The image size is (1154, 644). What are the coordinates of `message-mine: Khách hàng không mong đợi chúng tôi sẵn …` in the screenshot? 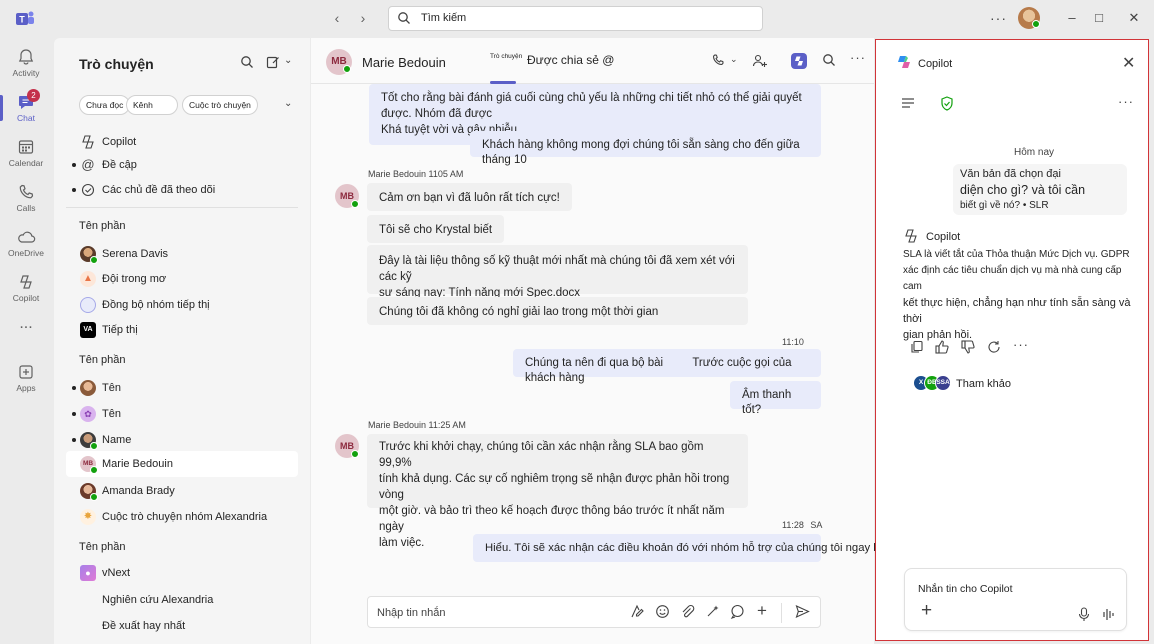 It's located at (645, 148).